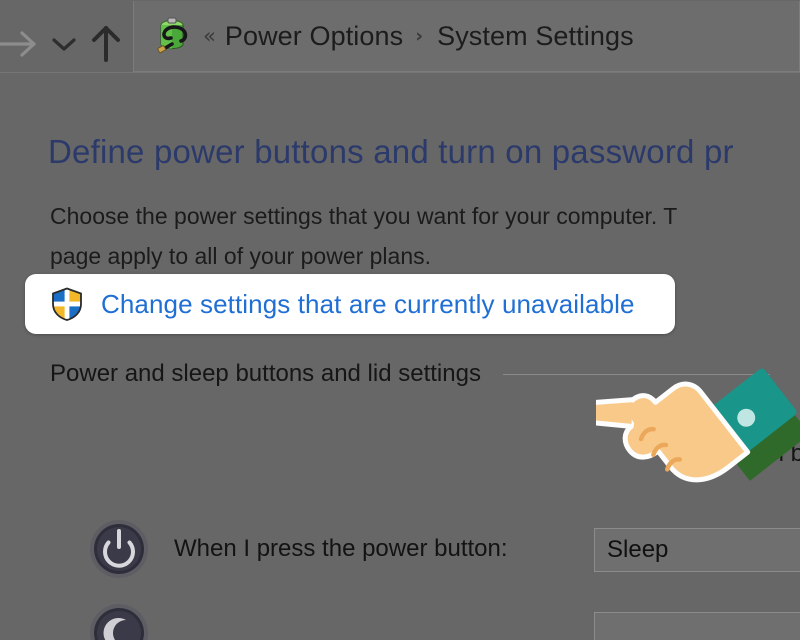 The height and width of the screenshot is (640, 800). Describe the element at coordinates (241, 256) in the screenshot. I see `page-description-line-2: page apply to all of your power plans.` at that location.